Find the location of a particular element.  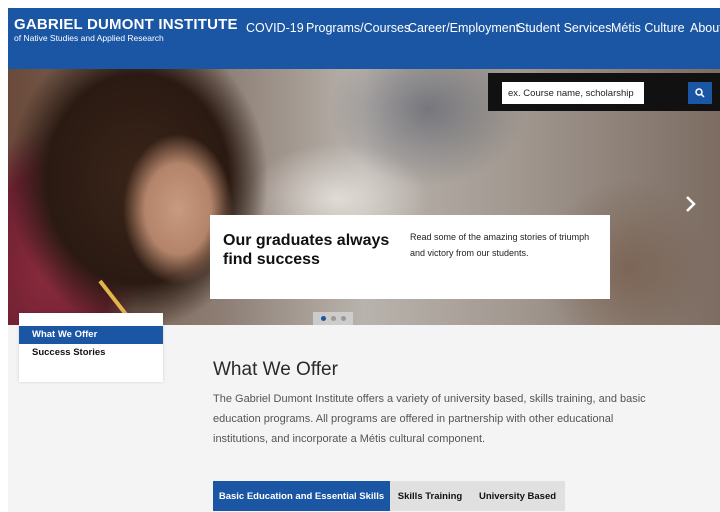

search-button is located at coordinates (700, 93).